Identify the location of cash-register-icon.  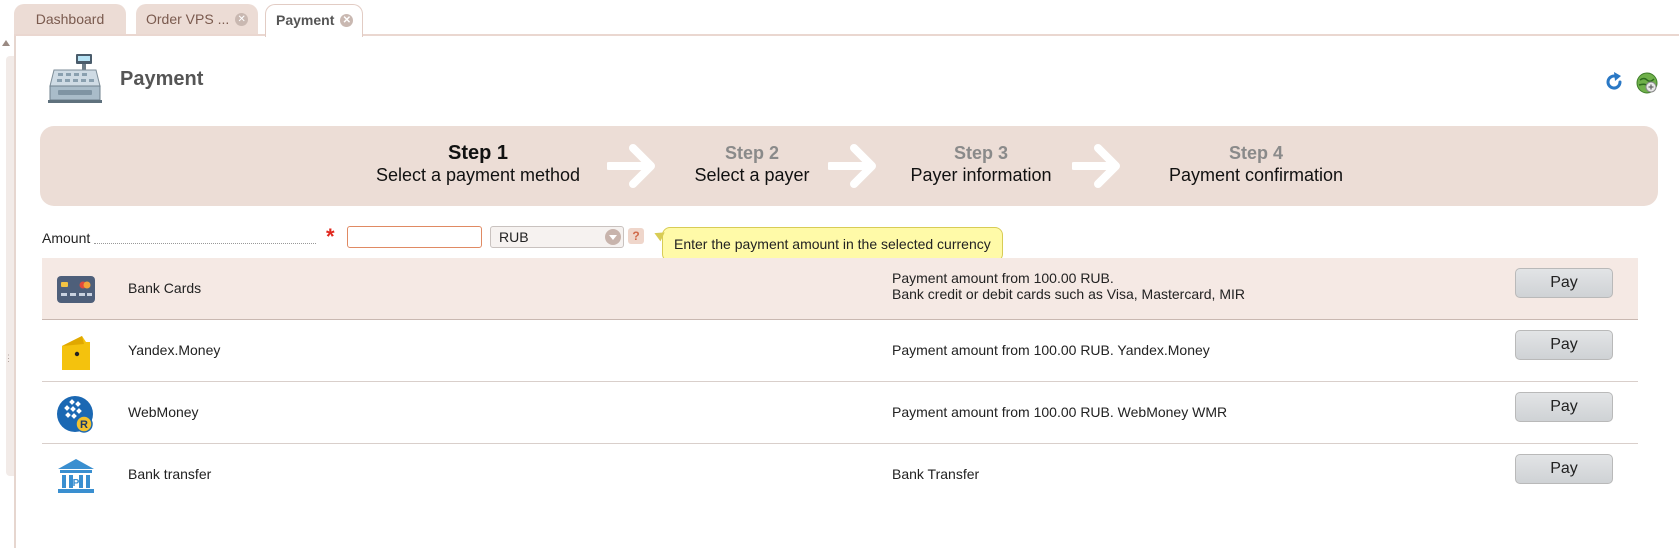
(75, 78).